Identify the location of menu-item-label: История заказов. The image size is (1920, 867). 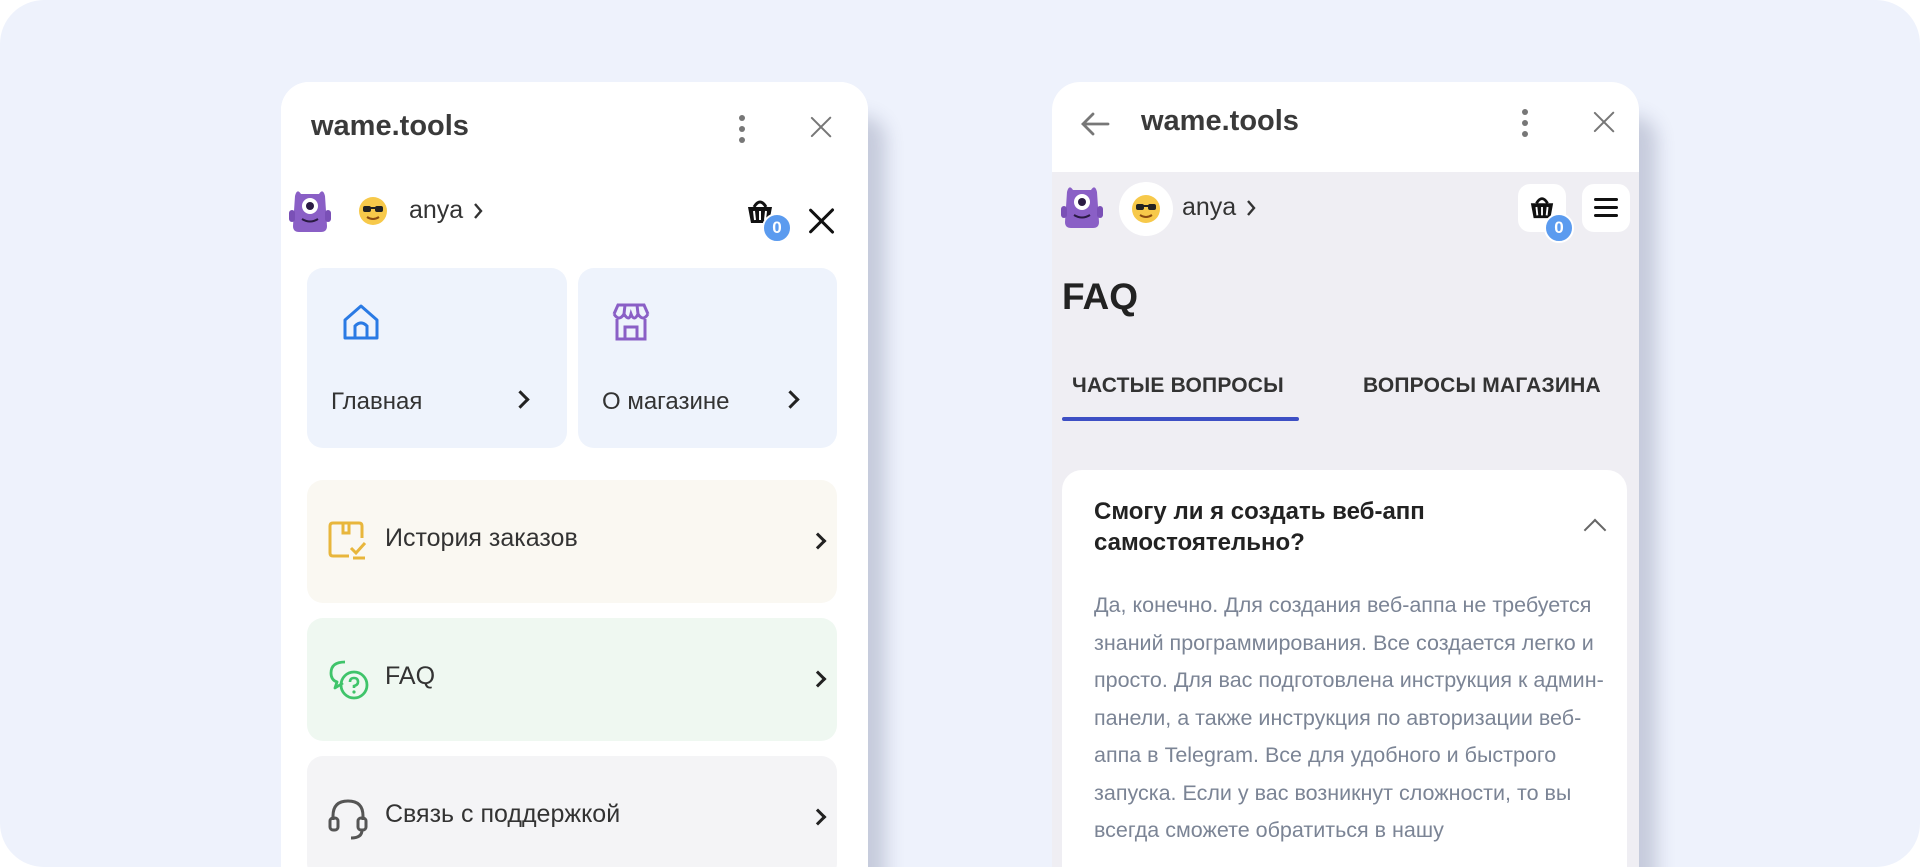
(481, 538).